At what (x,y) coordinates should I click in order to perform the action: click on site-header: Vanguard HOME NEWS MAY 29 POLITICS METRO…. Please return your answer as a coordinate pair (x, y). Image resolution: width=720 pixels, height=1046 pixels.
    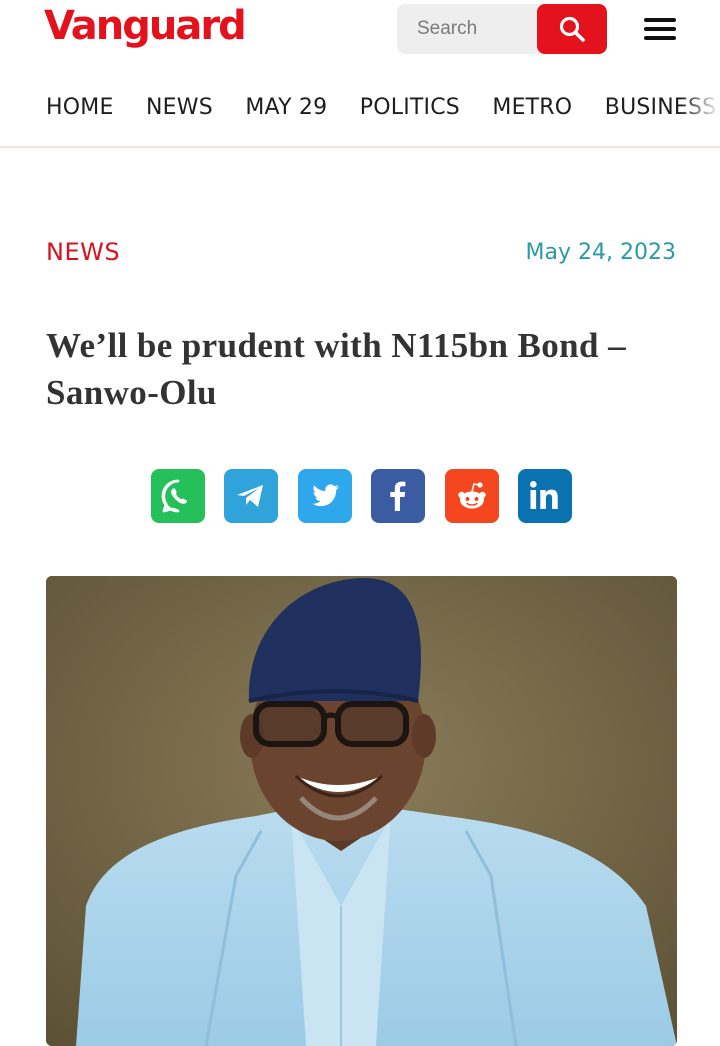
    Looking at the image, I should click on (360, 74).